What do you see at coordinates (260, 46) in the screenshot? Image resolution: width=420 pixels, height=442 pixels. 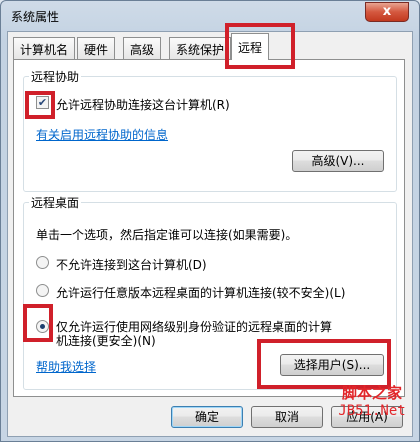 I see `highlight-box-remote-tab` at bounding box center [260, 46].